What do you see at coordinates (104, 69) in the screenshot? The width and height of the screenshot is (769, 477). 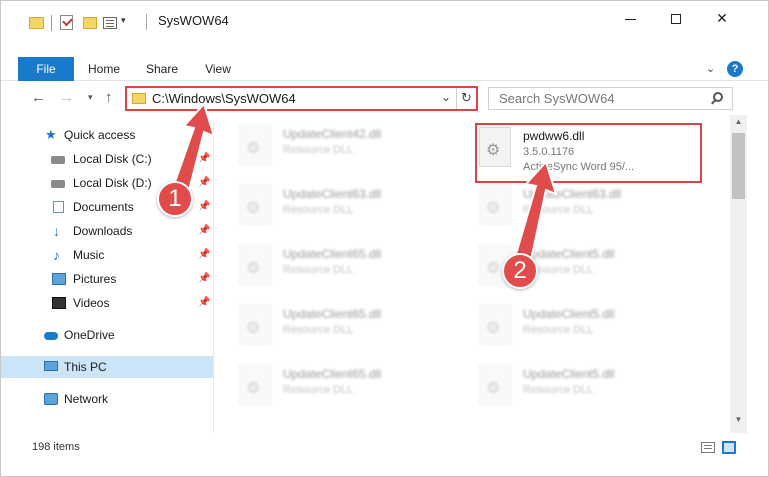 I see `tab-home: Home` at bounding box center [104, 69].